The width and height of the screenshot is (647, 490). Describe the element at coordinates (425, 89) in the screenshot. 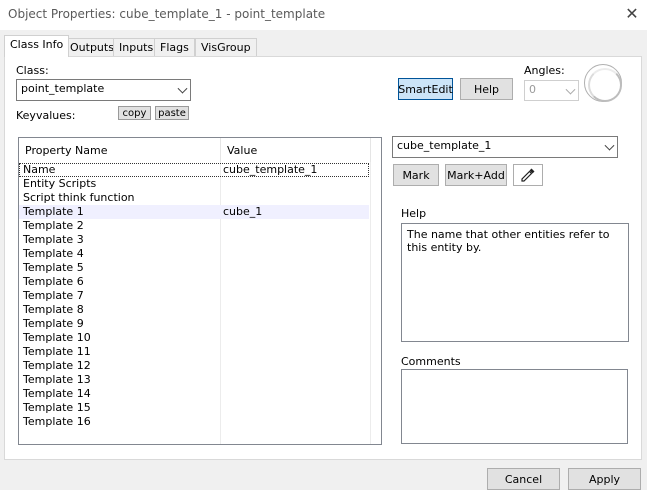

I see `smartedit-button: SmartEdit` at that location.